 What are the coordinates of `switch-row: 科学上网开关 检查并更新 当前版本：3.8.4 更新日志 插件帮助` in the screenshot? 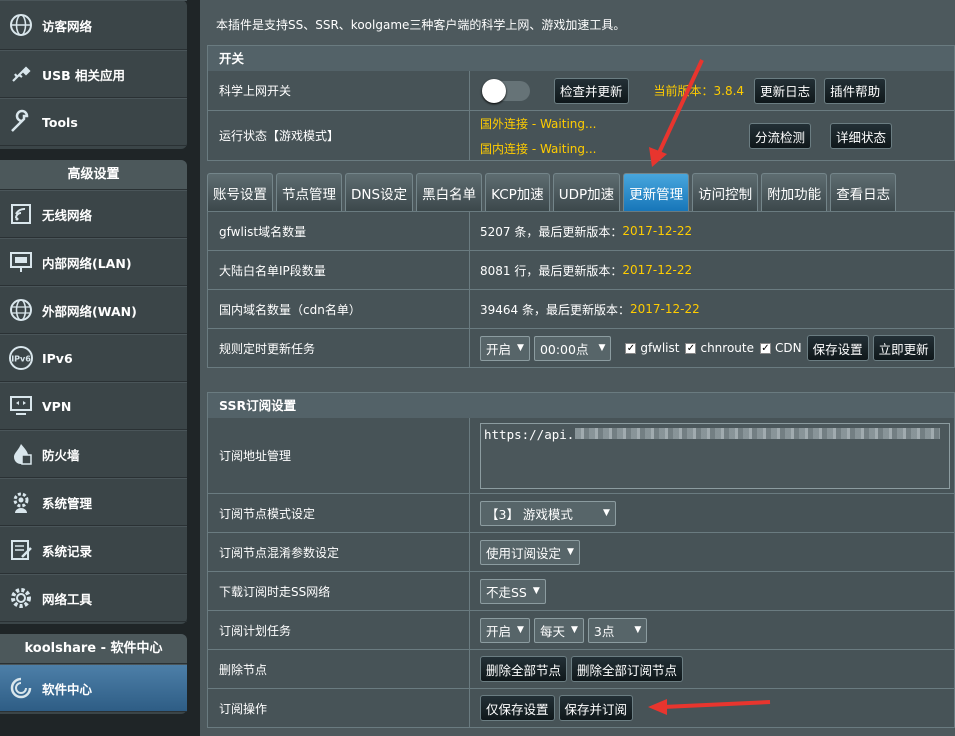 It's located at (581, 91).